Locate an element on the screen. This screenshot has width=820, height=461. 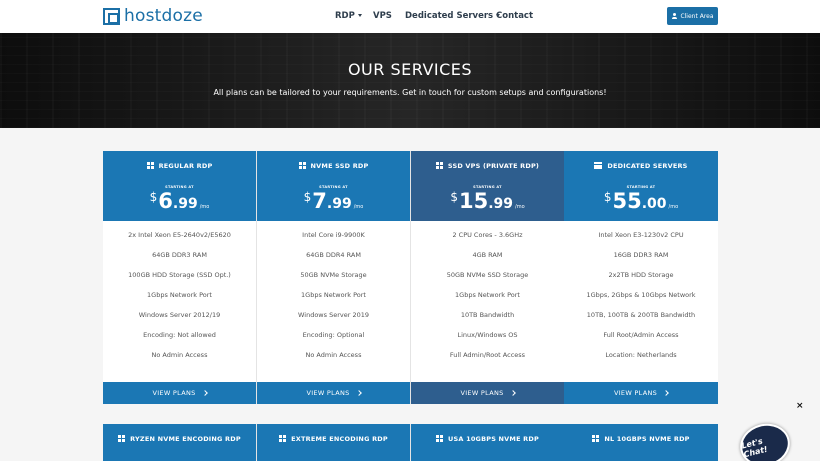
feature-item: 50GB NVMe Storage is located at coordinates (333, 275).